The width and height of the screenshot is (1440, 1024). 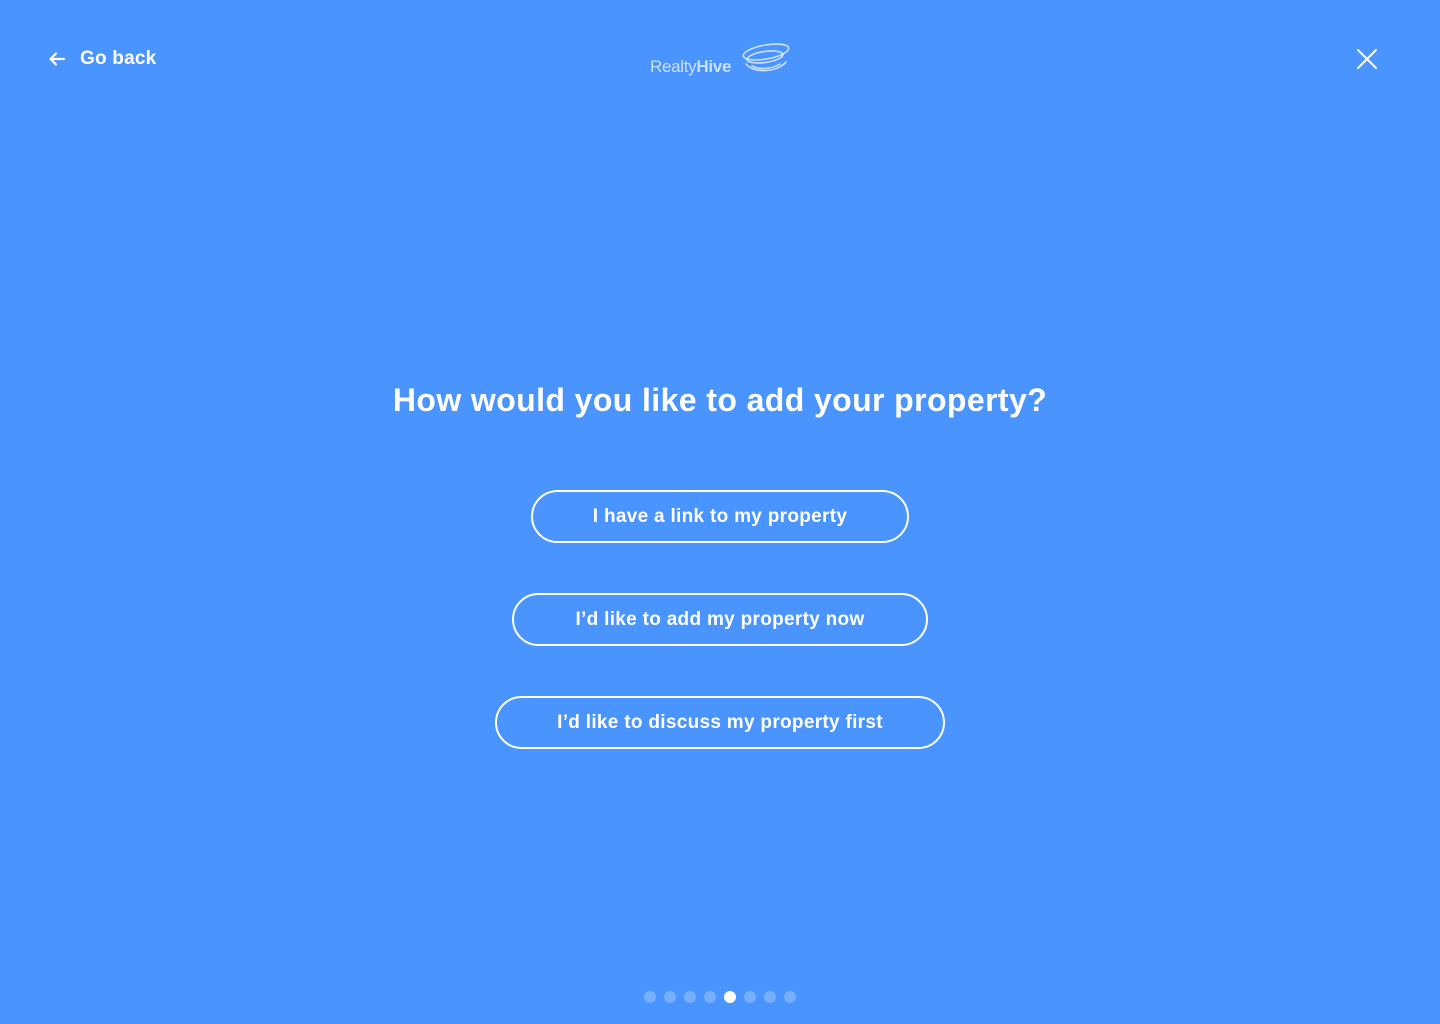 I want to click on go-back-button: Go back, so click(x=102, y=59).